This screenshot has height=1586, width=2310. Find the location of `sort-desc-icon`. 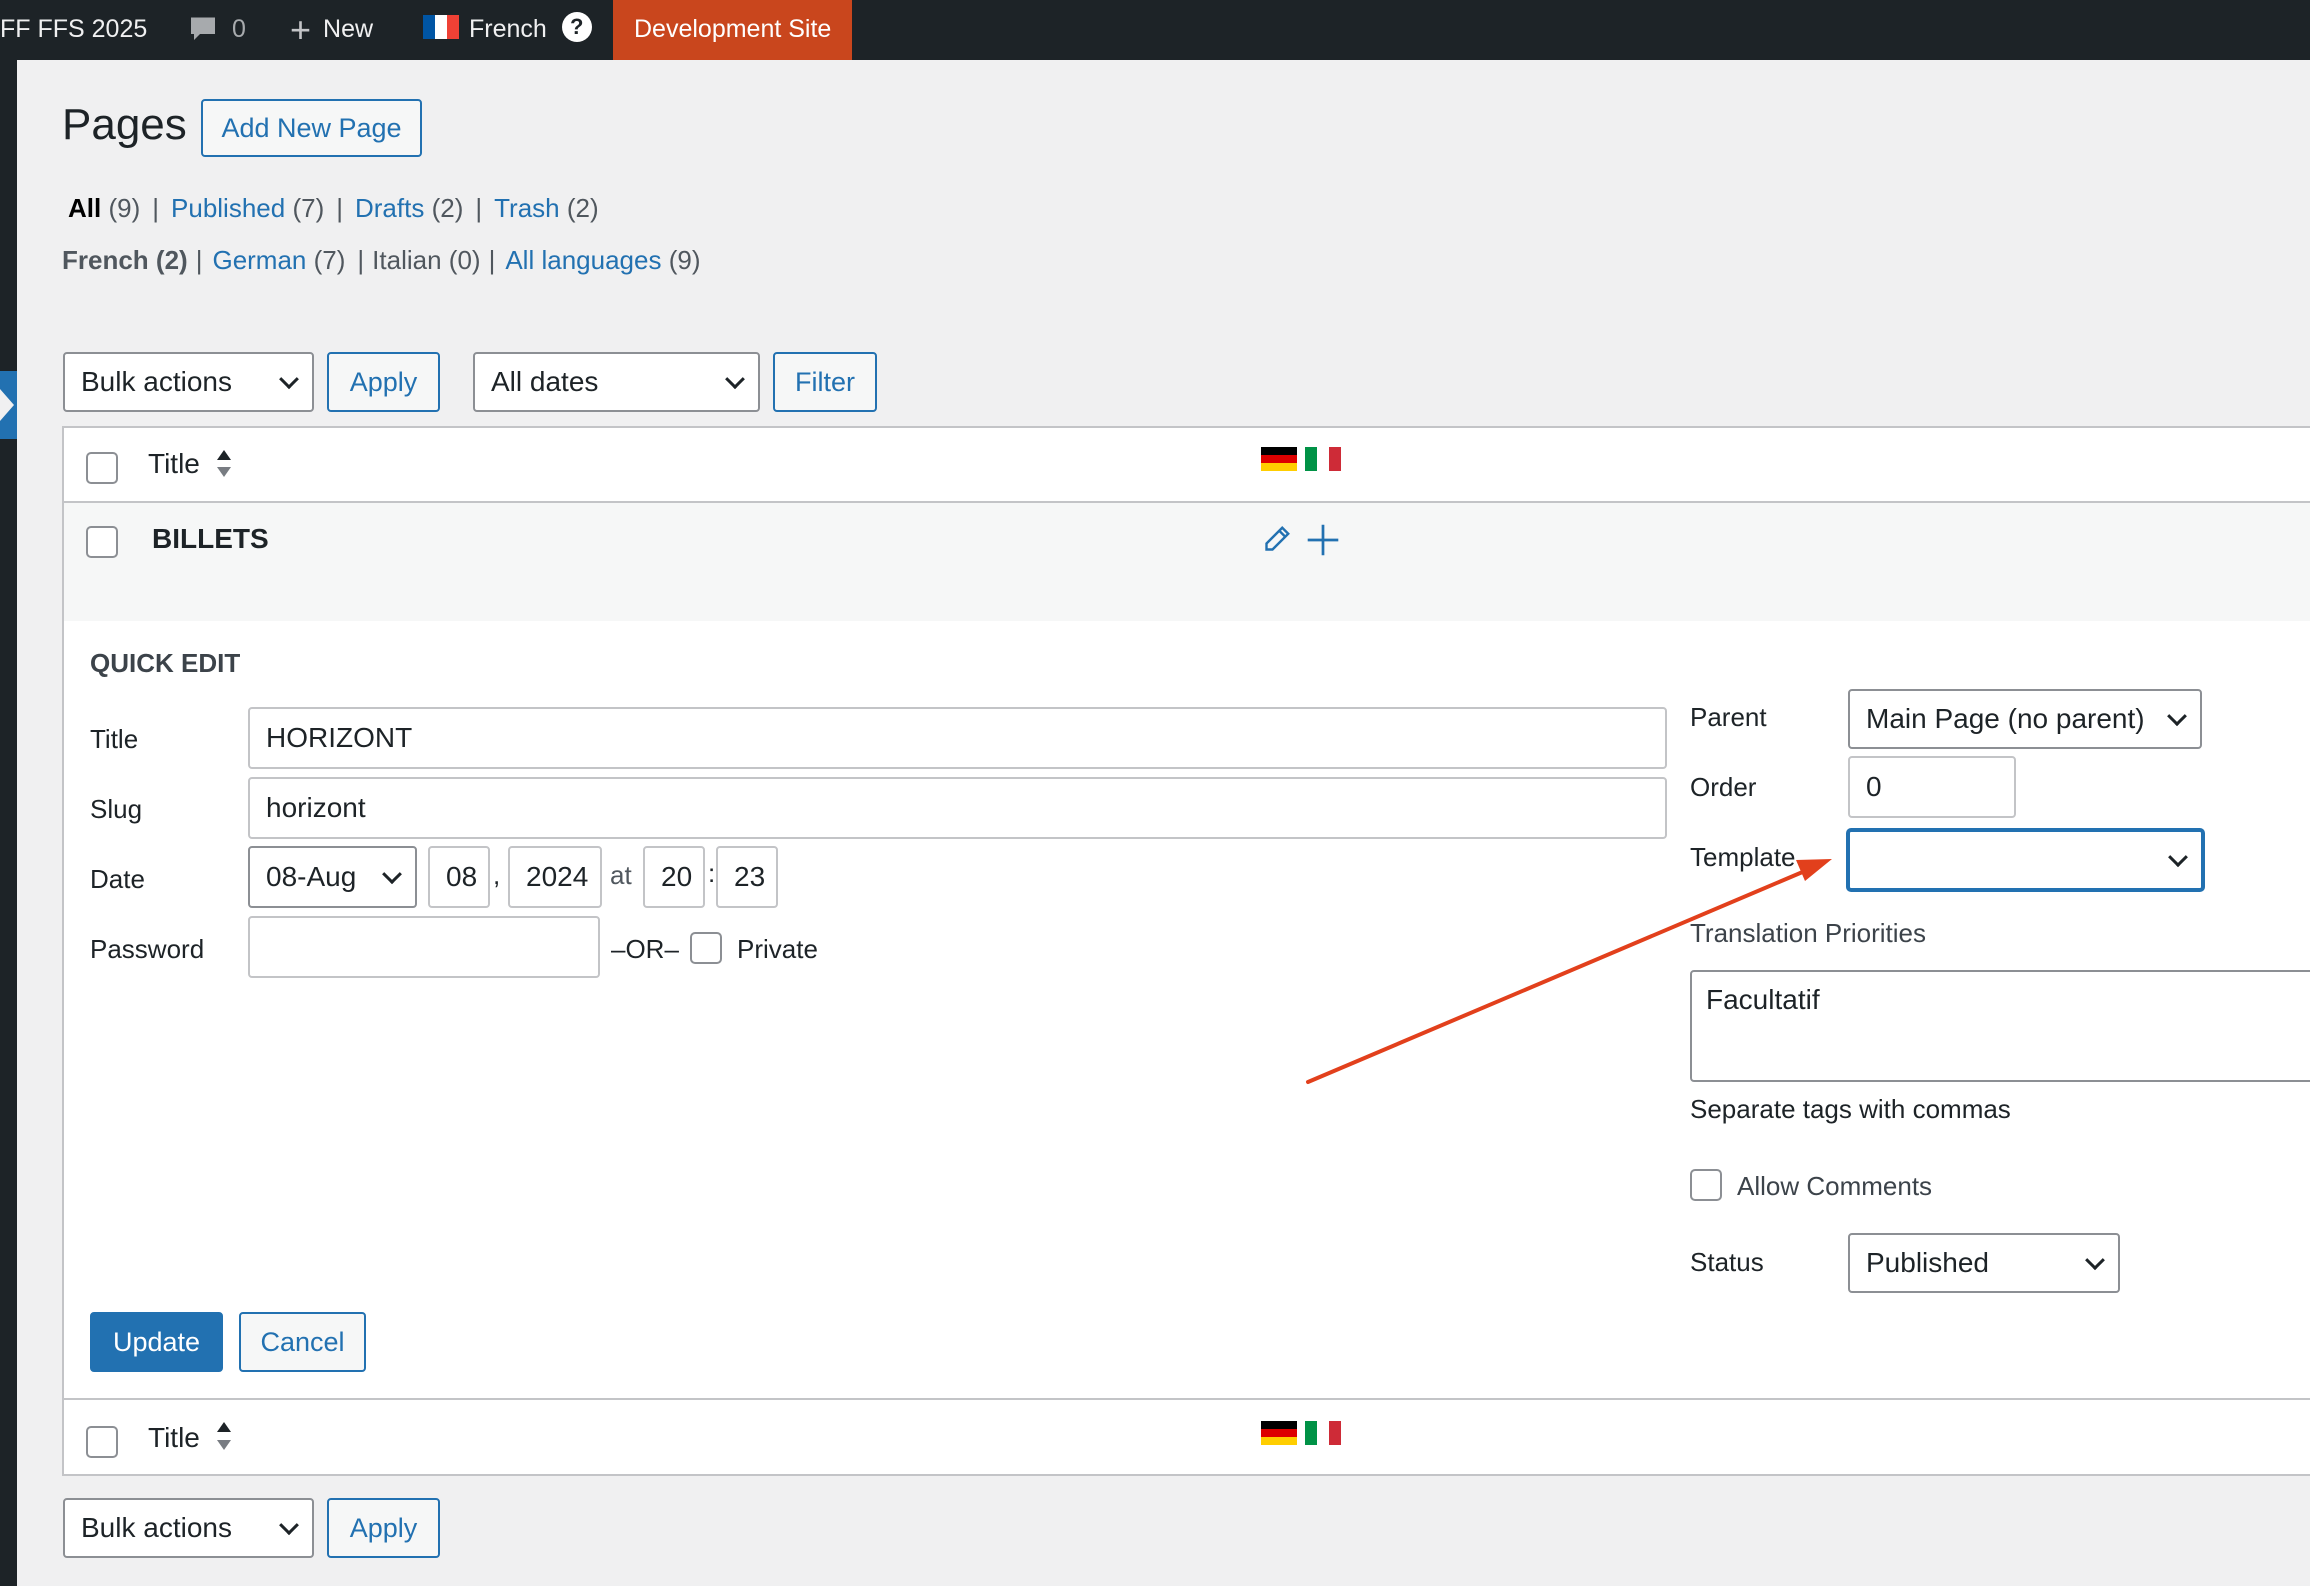

sort-desc-icon is located at coordinates (224, 1445).